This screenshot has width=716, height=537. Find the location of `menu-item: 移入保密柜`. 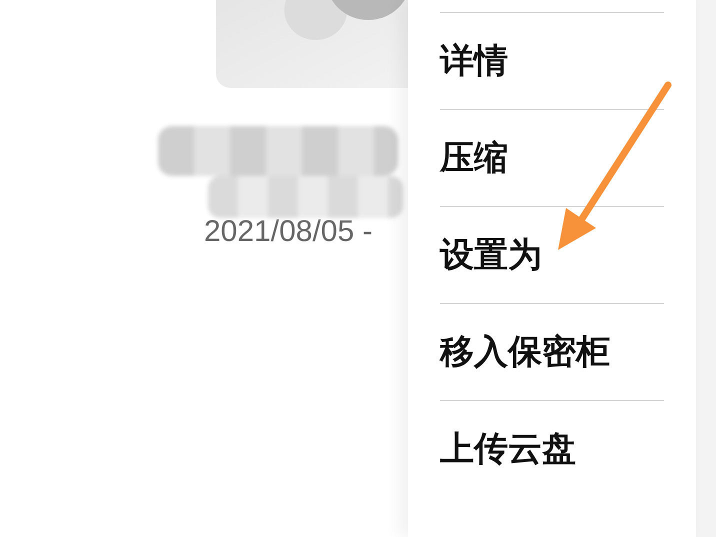

menu-item: 移入保密柜 is located at coordinates (552, 351).